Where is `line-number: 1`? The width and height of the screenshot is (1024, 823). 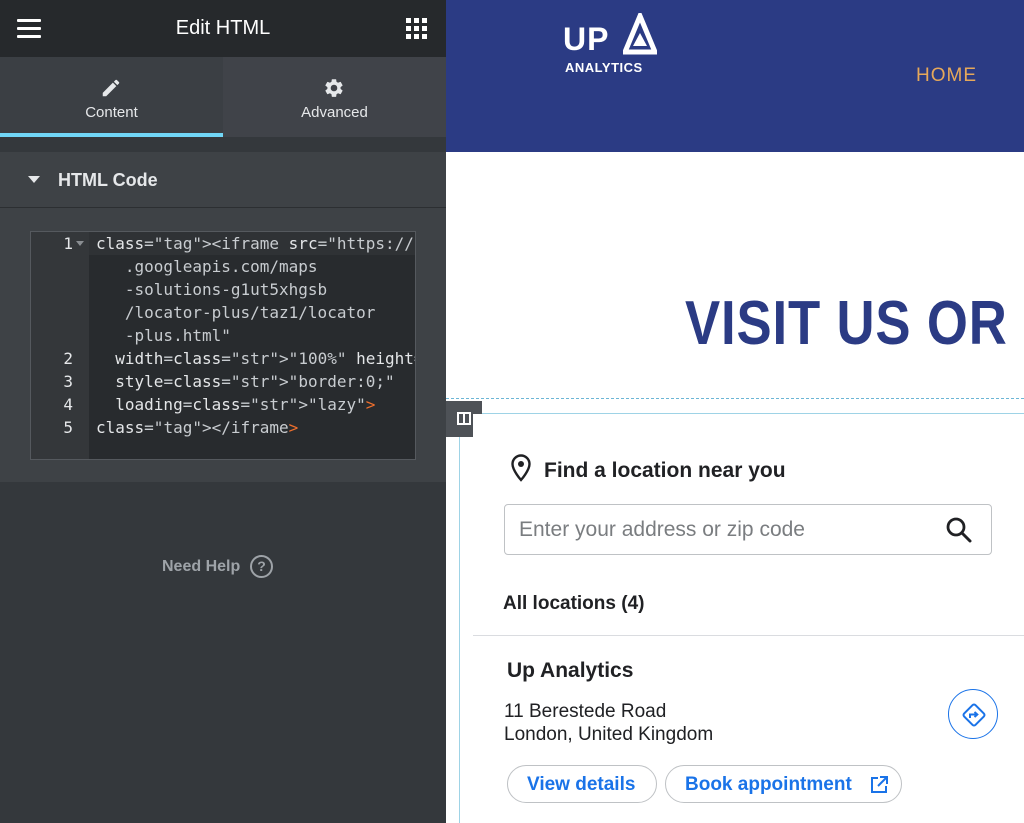 line-number: 1 is located at coordinates (68, 243).